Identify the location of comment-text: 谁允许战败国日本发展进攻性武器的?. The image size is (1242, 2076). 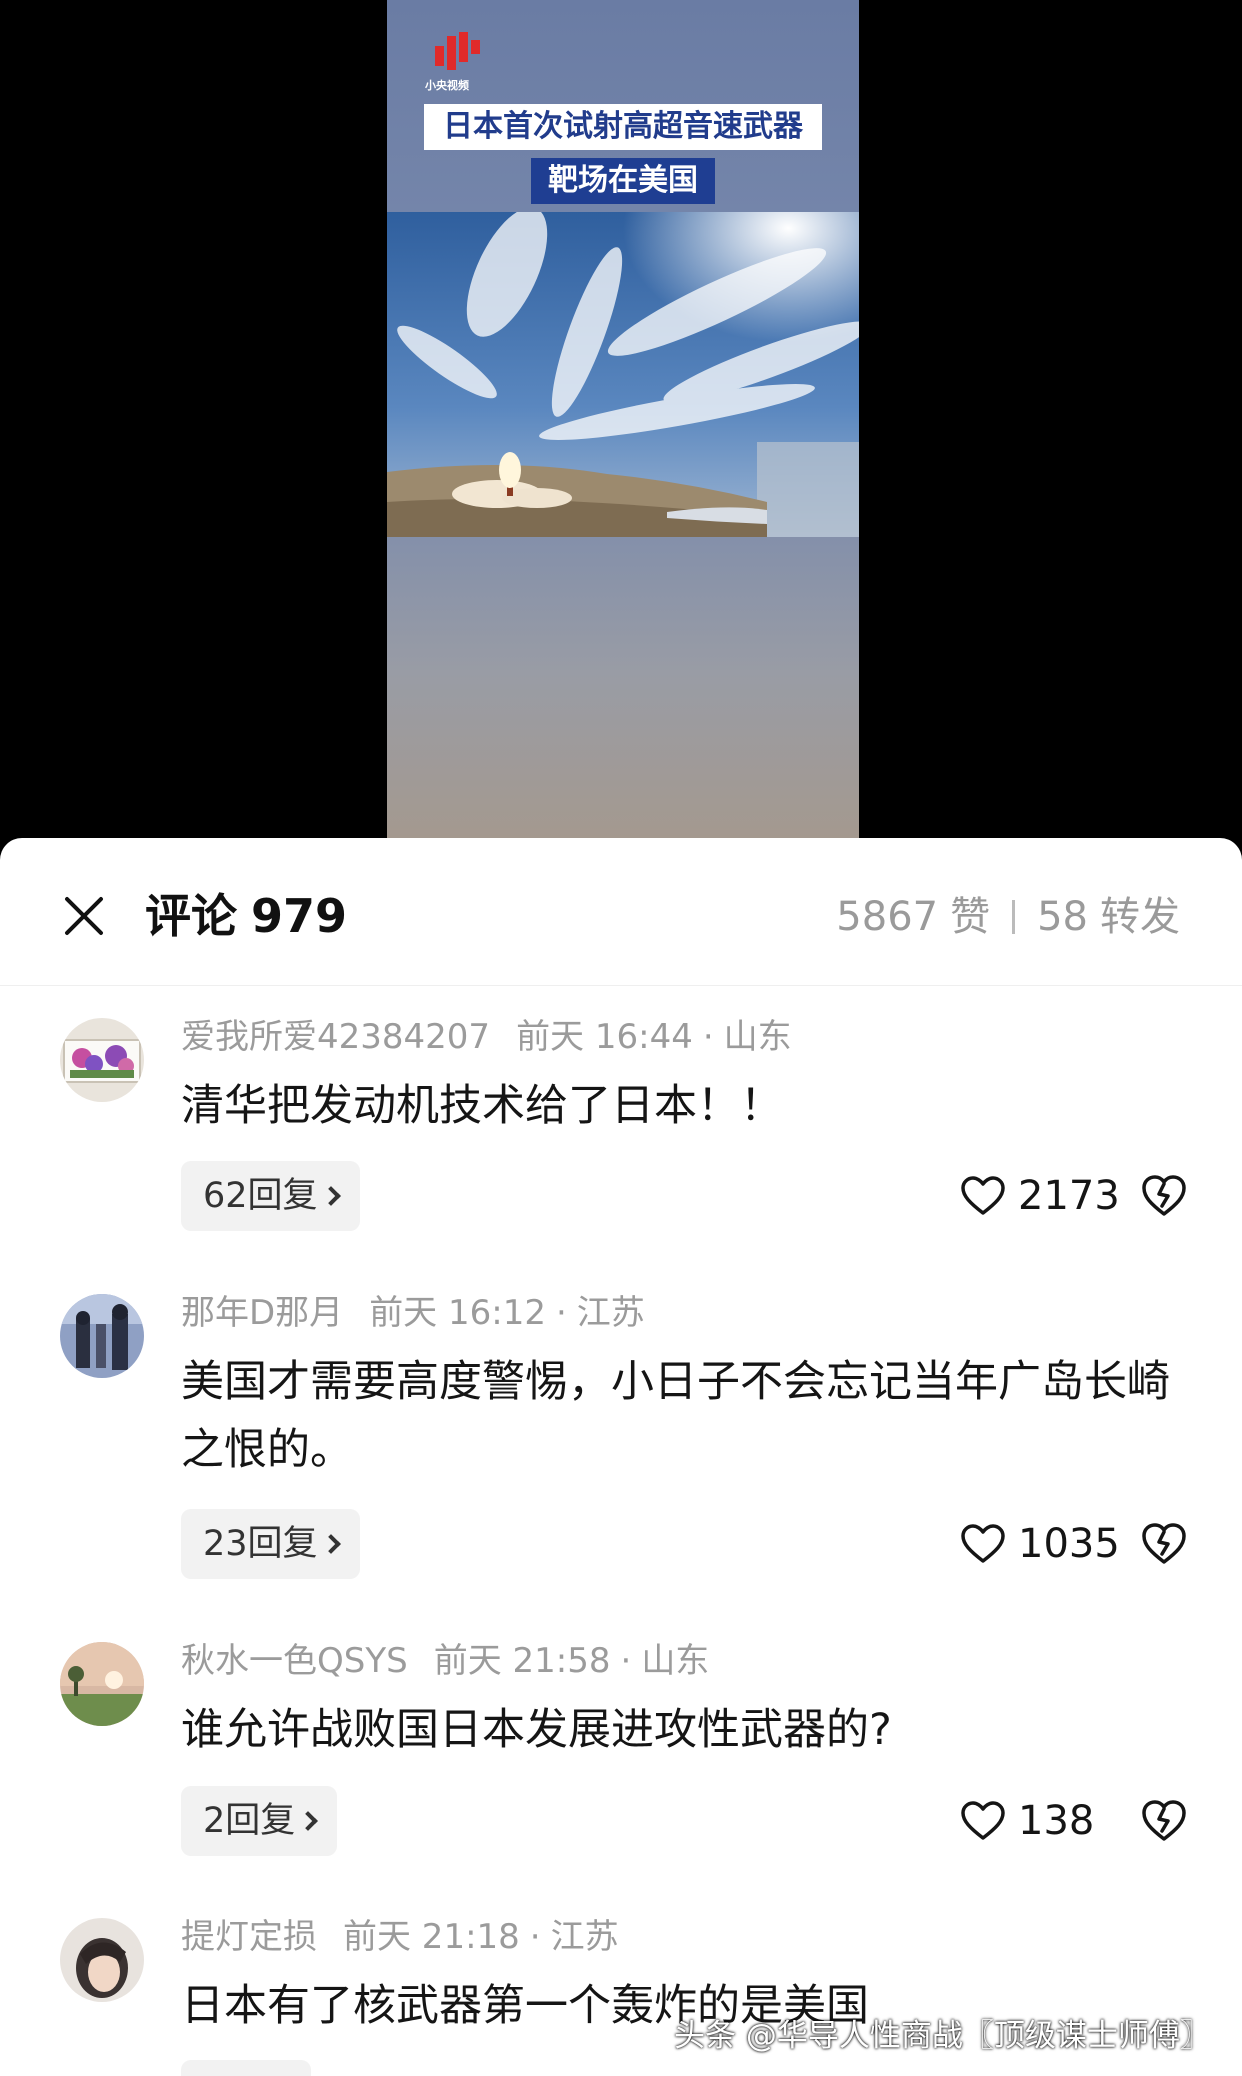
(681, 1730).